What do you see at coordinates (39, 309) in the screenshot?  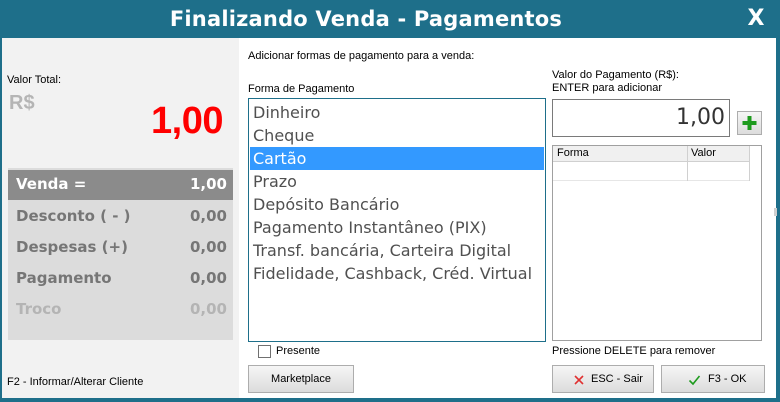 I see `summary-label: Troco` at bounding box center [39, 309].